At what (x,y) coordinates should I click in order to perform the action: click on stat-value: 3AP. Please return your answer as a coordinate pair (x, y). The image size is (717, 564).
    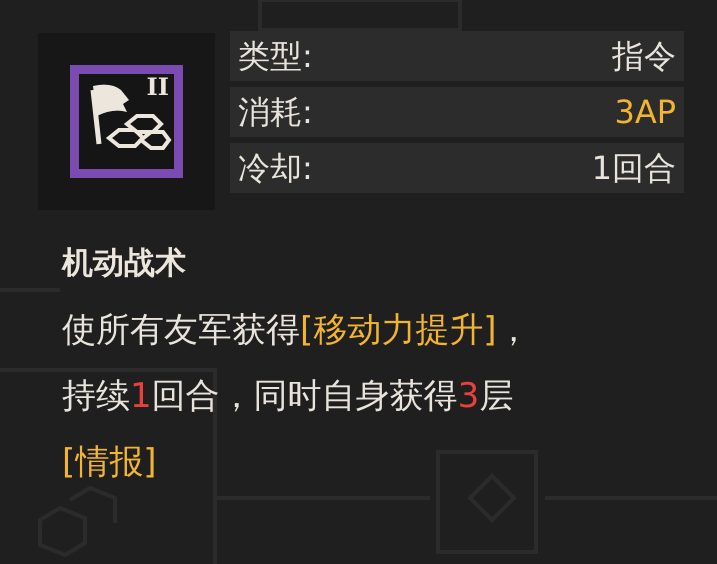
    Looking at the image, I should click on (645, 112).